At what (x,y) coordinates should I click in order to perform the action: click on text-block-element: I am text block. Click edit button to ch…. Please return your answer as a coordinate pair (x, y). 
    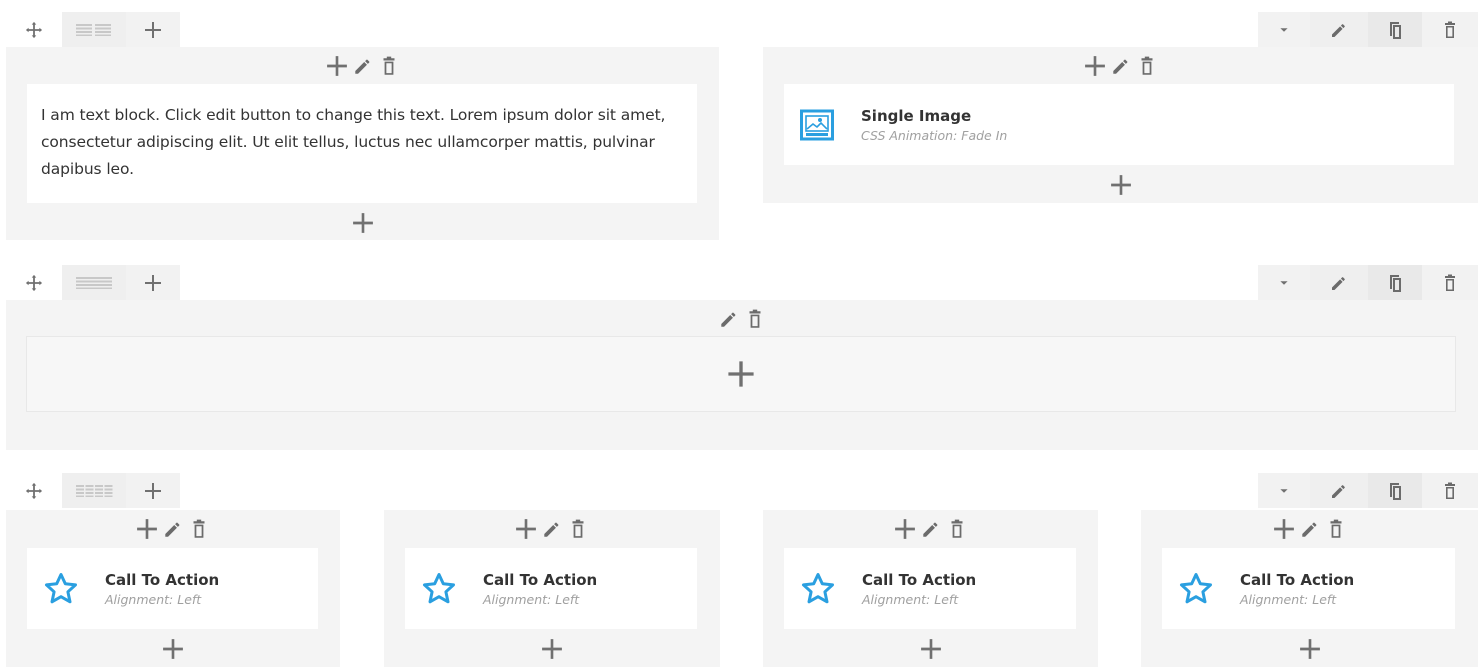
    Looking at the image, I should click on (362, 143).